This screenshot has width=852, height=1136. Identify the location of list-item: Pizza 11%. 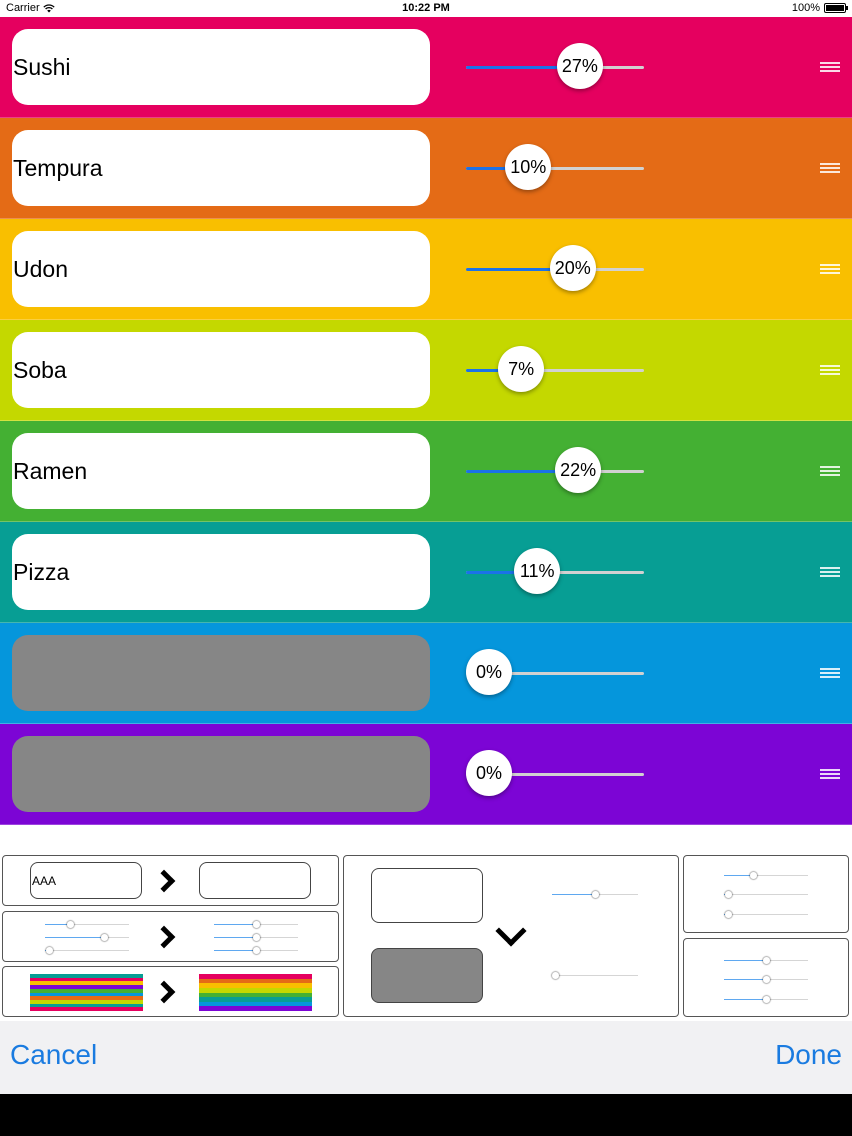
(426, 572).